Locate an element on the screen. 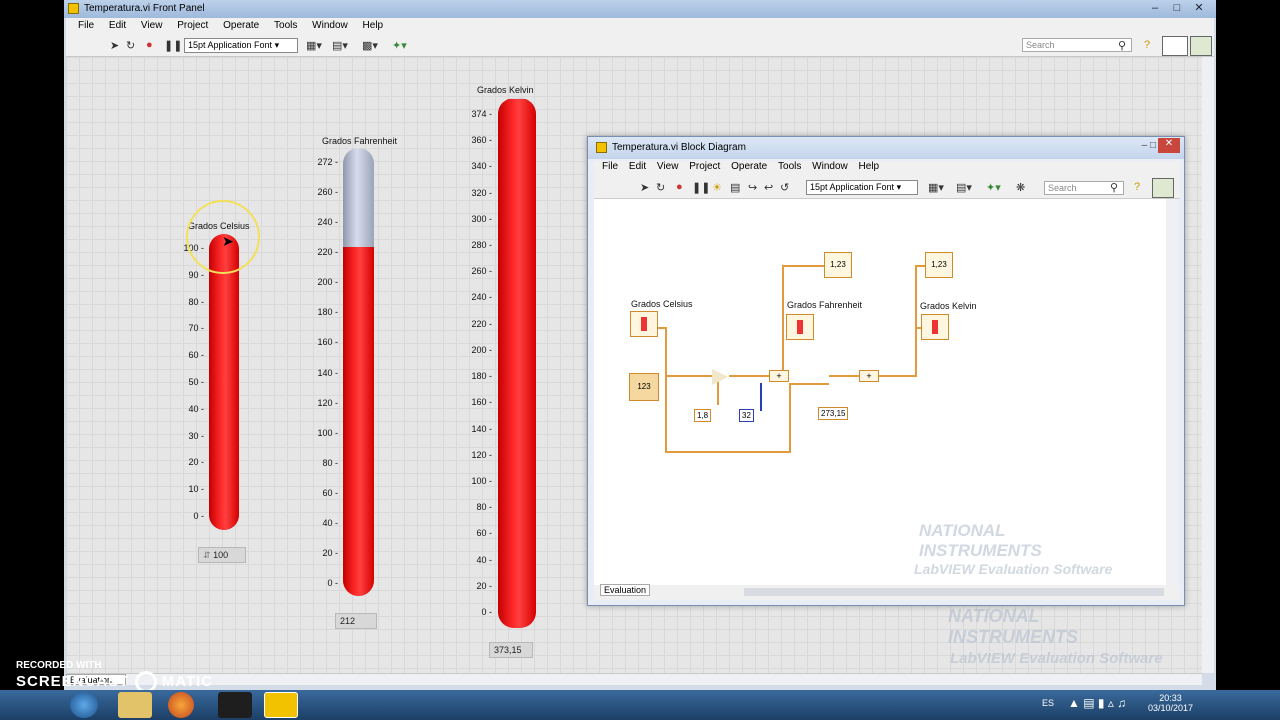 Image resolution: width=1280 pixels, height=720 pixels. bd-menu-view: View is located at coordinates (668, 166).